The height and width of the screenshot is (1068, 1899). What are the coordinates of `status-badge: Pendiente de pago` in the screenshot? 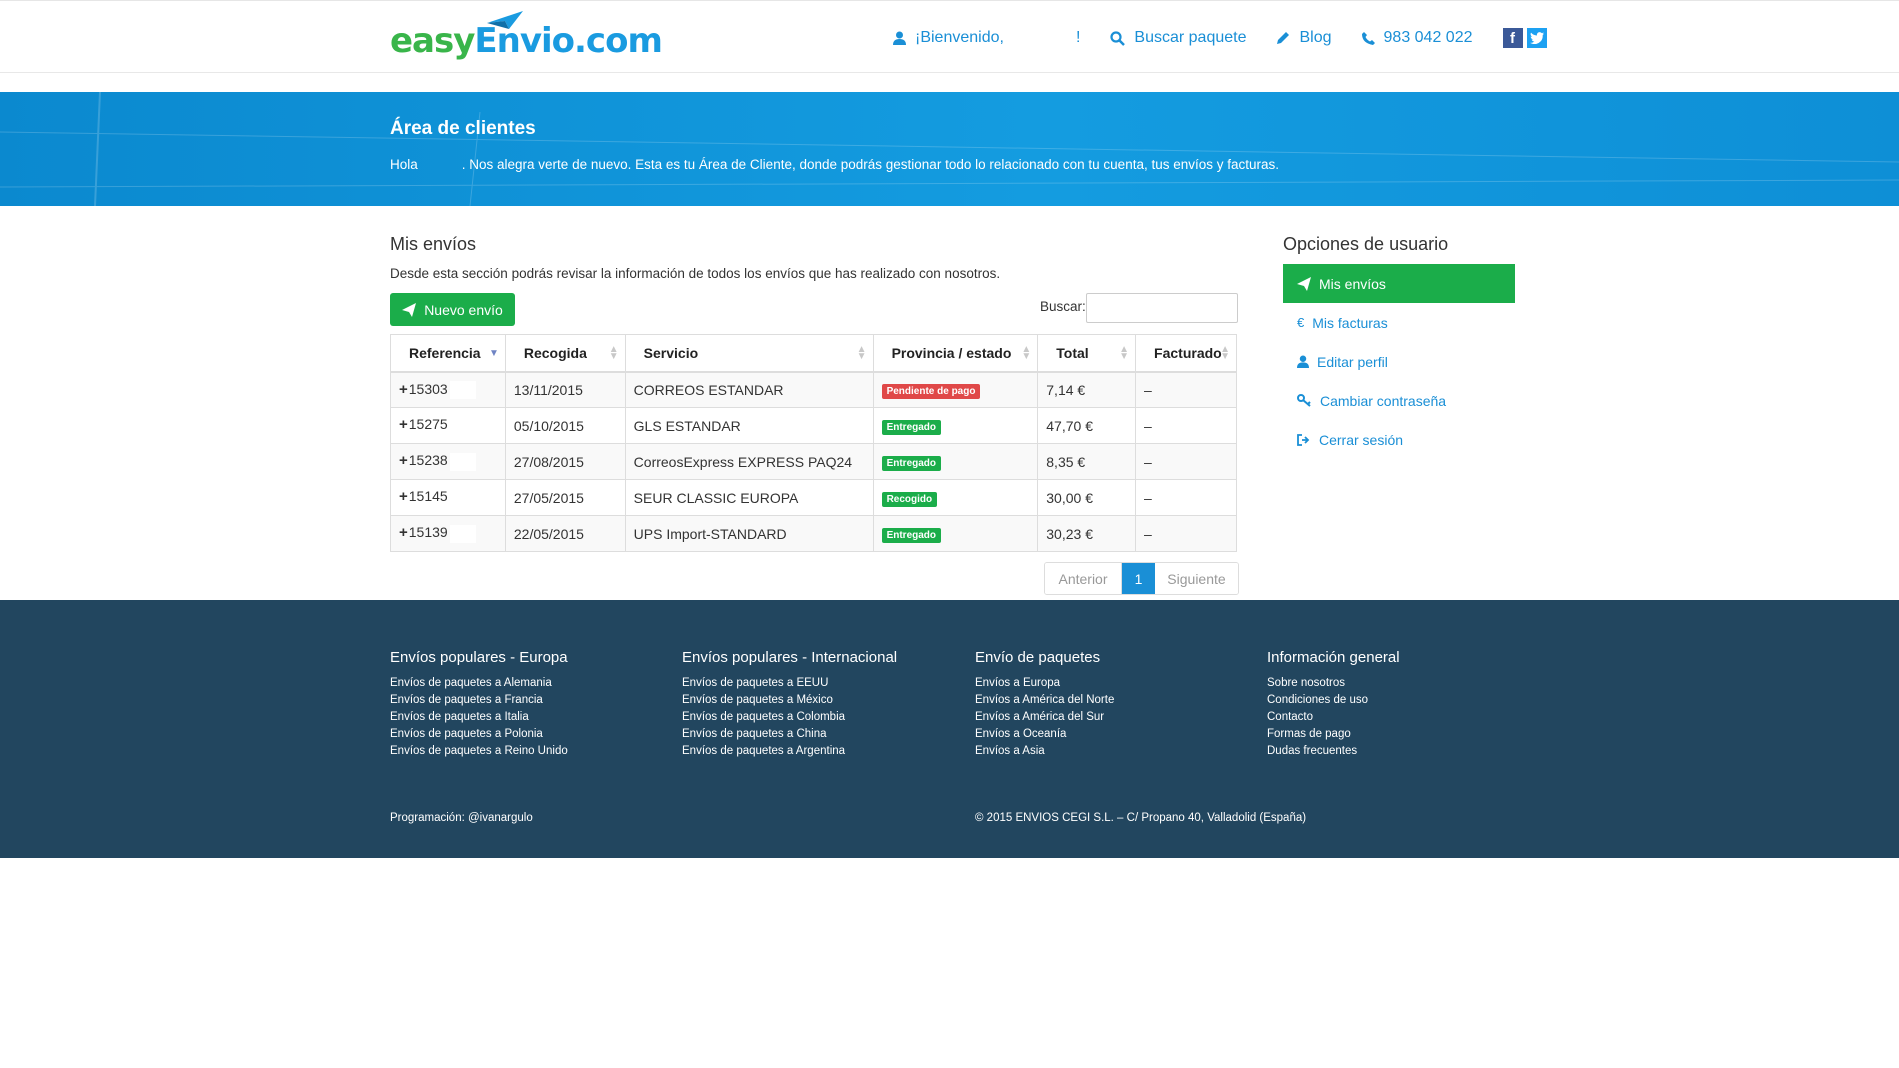 It's located at (931, 391).